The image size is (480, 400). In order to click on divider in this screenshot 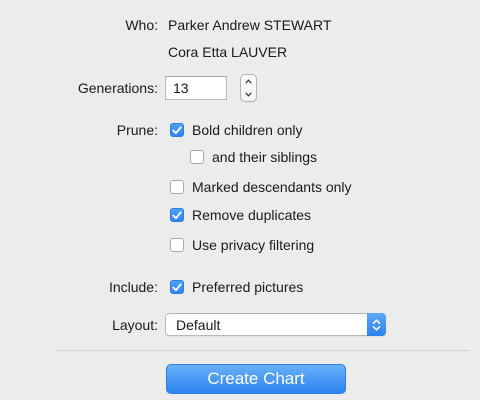, I will do `click(263, 350)`.